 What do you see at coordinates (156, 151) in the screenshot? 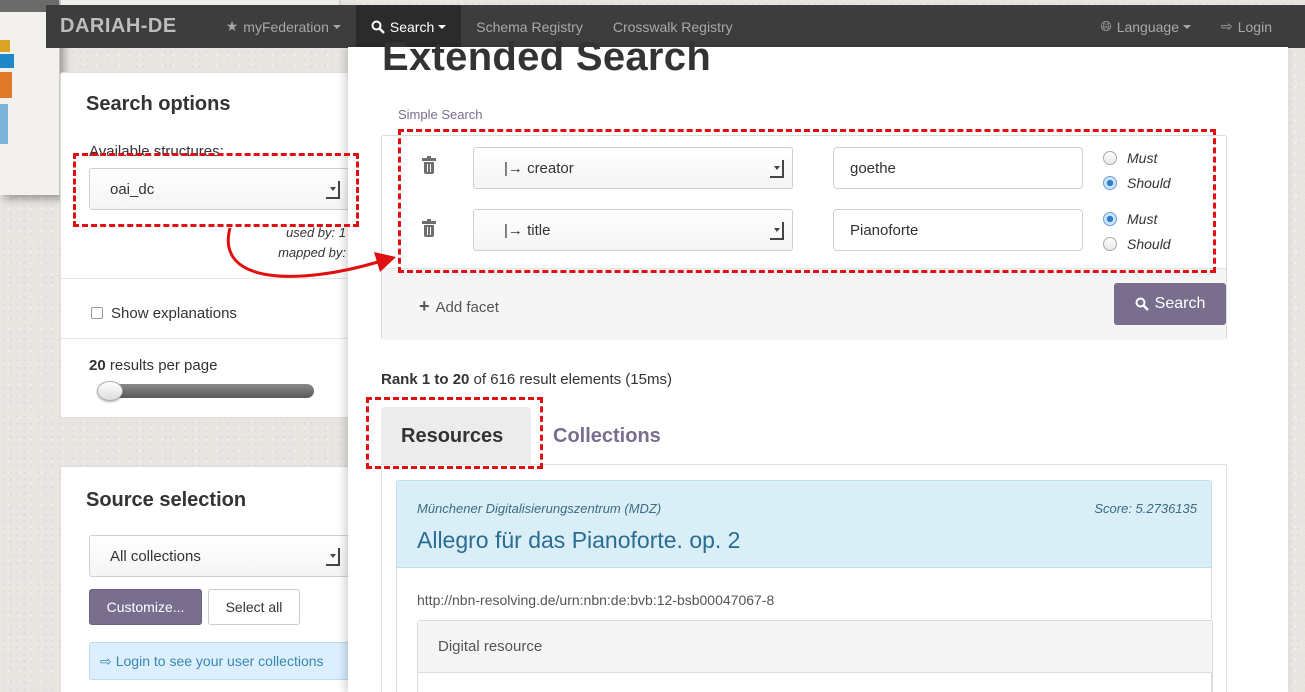
I see `available-structures-label: Available structures:` at bounding box center [156, 151].